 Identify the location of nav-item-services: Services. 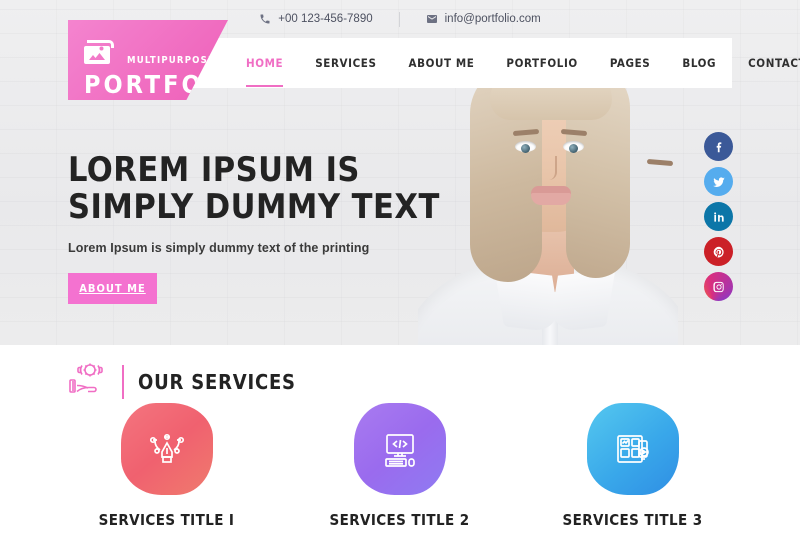
(345, 63).